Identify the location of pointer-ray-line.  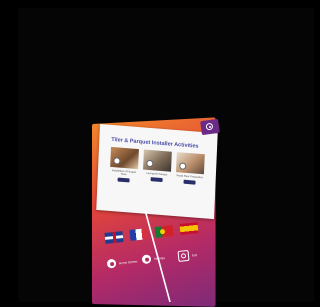
(157, 256).